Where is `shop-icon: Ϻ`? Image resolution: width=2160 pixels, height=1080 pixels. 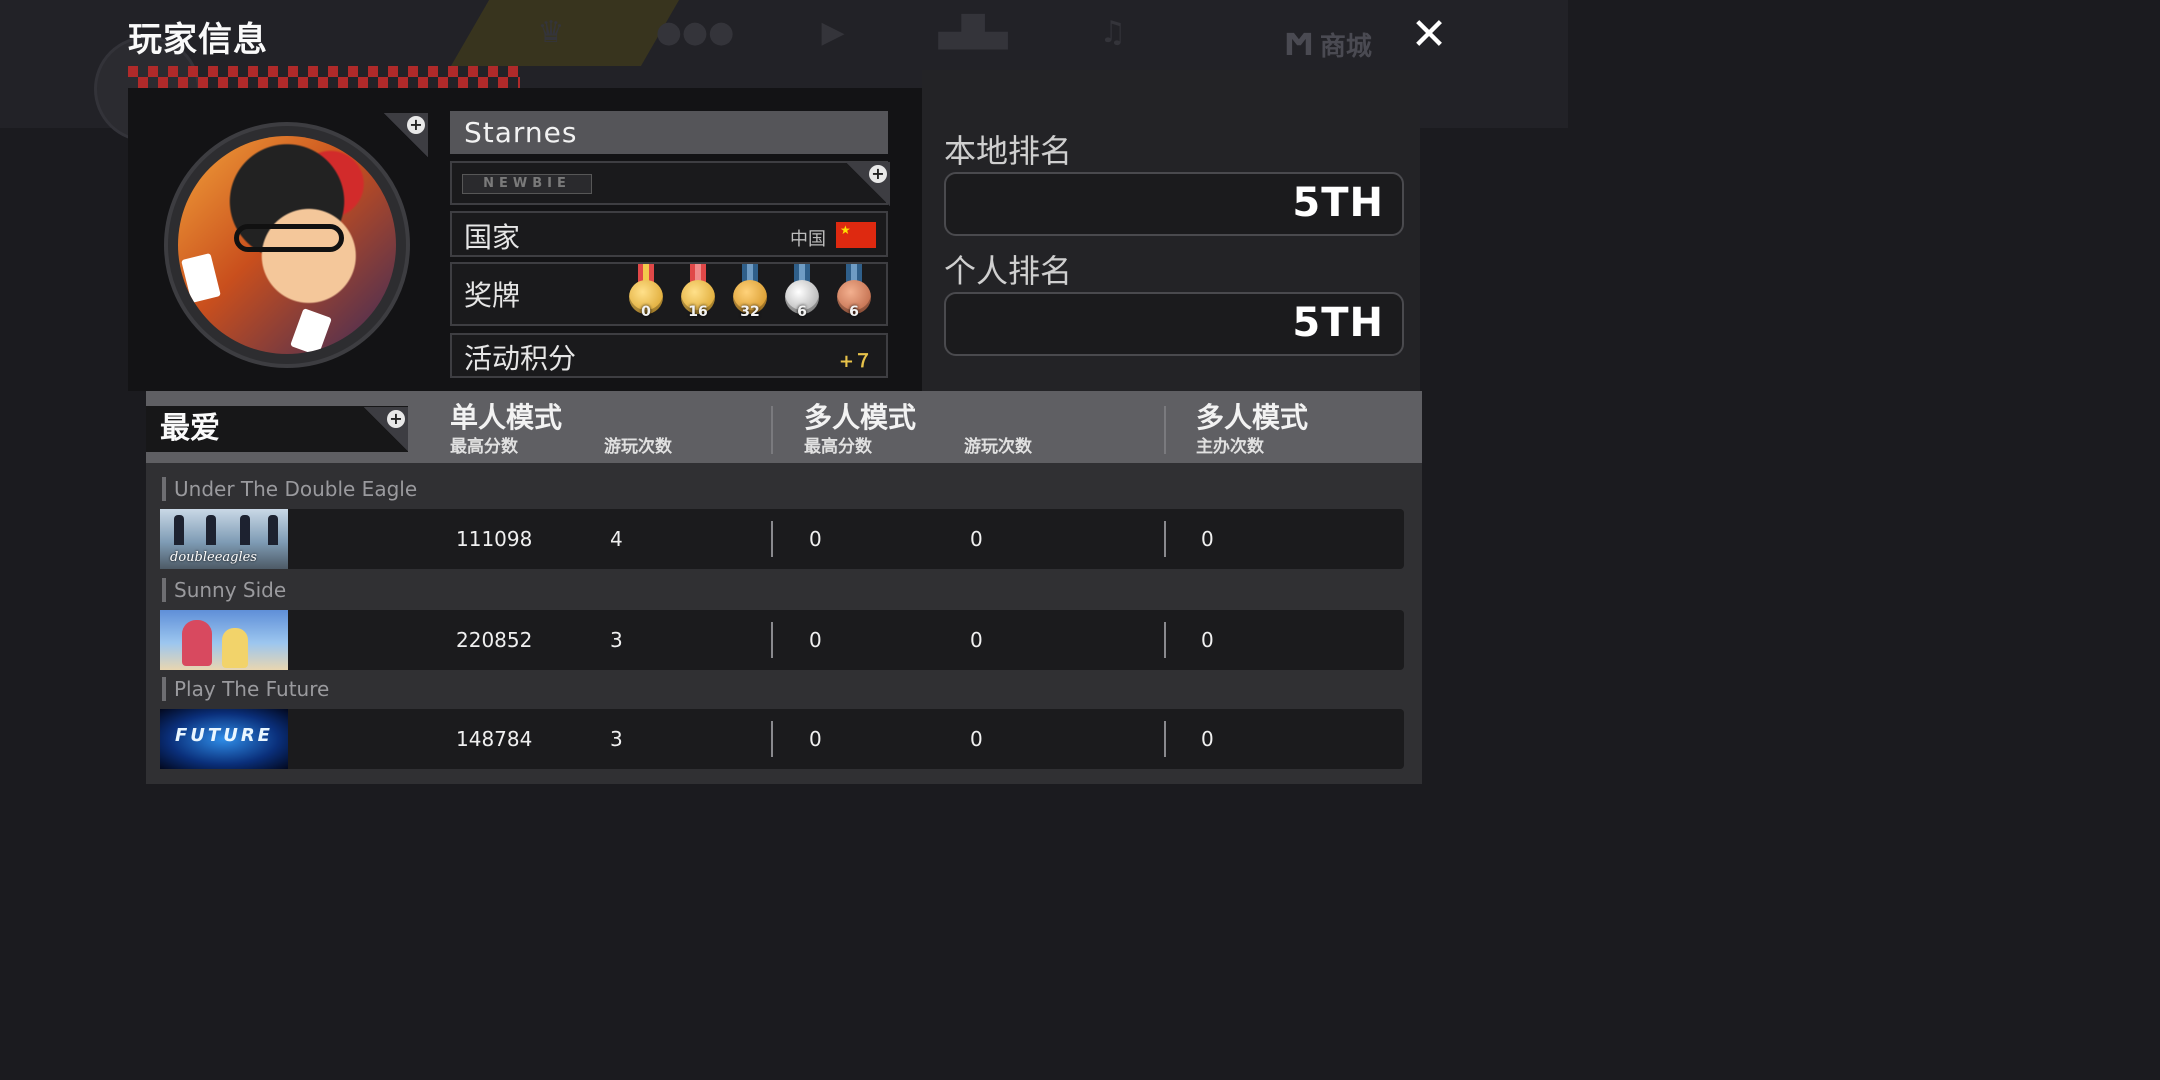 shop-icon: Ϻ is located at coordinates (1299, 45).